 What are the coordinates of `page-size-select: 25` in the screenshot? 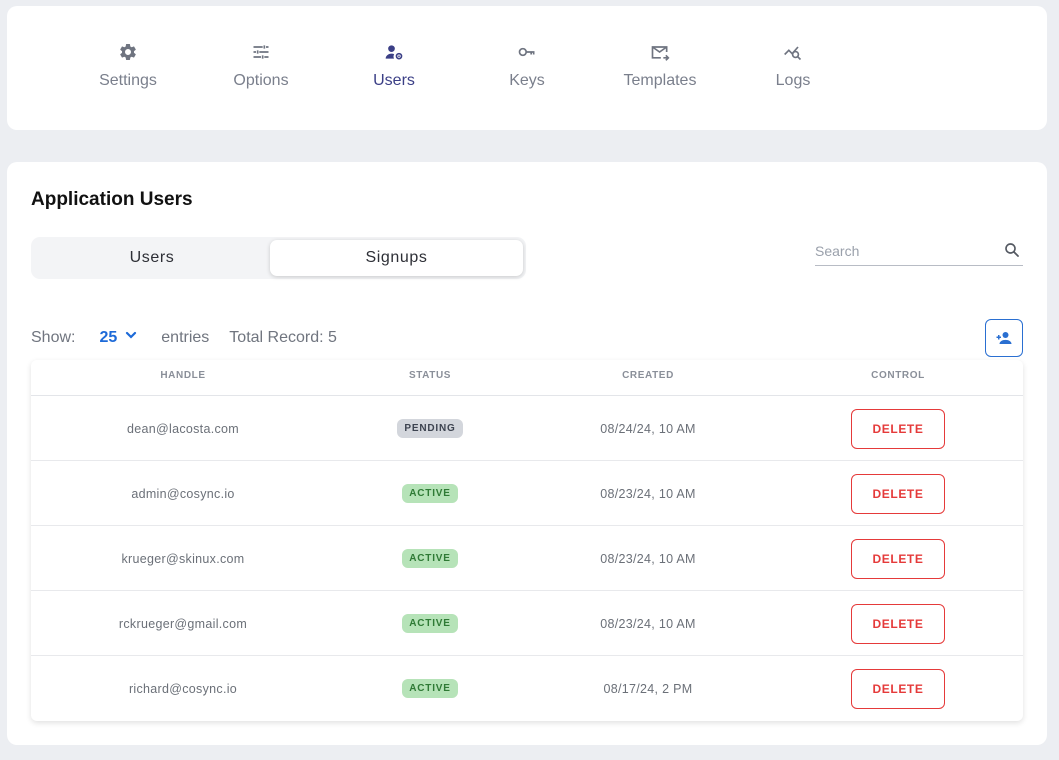 It's located at (118, 338).